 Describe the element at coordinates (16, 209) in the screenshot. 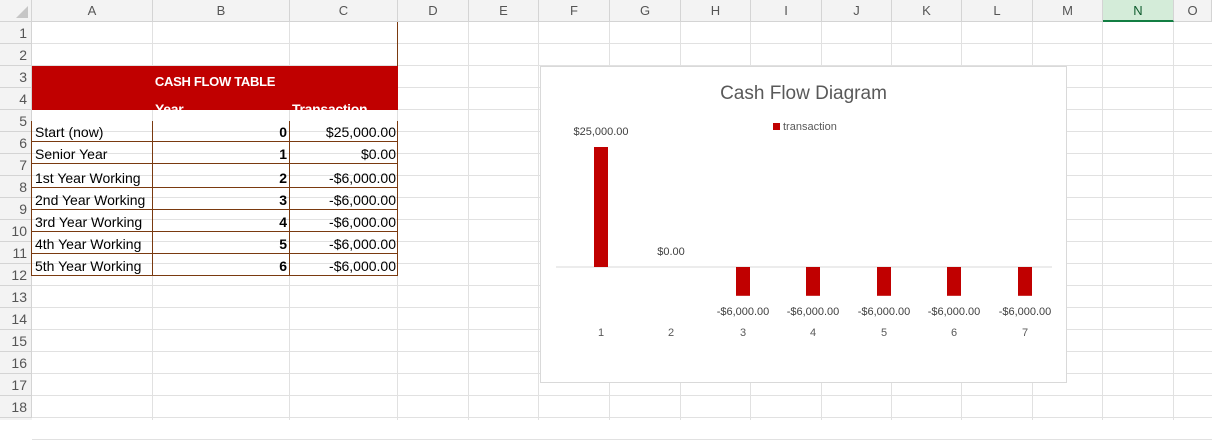

I see `row-header-9: 9` at that location.